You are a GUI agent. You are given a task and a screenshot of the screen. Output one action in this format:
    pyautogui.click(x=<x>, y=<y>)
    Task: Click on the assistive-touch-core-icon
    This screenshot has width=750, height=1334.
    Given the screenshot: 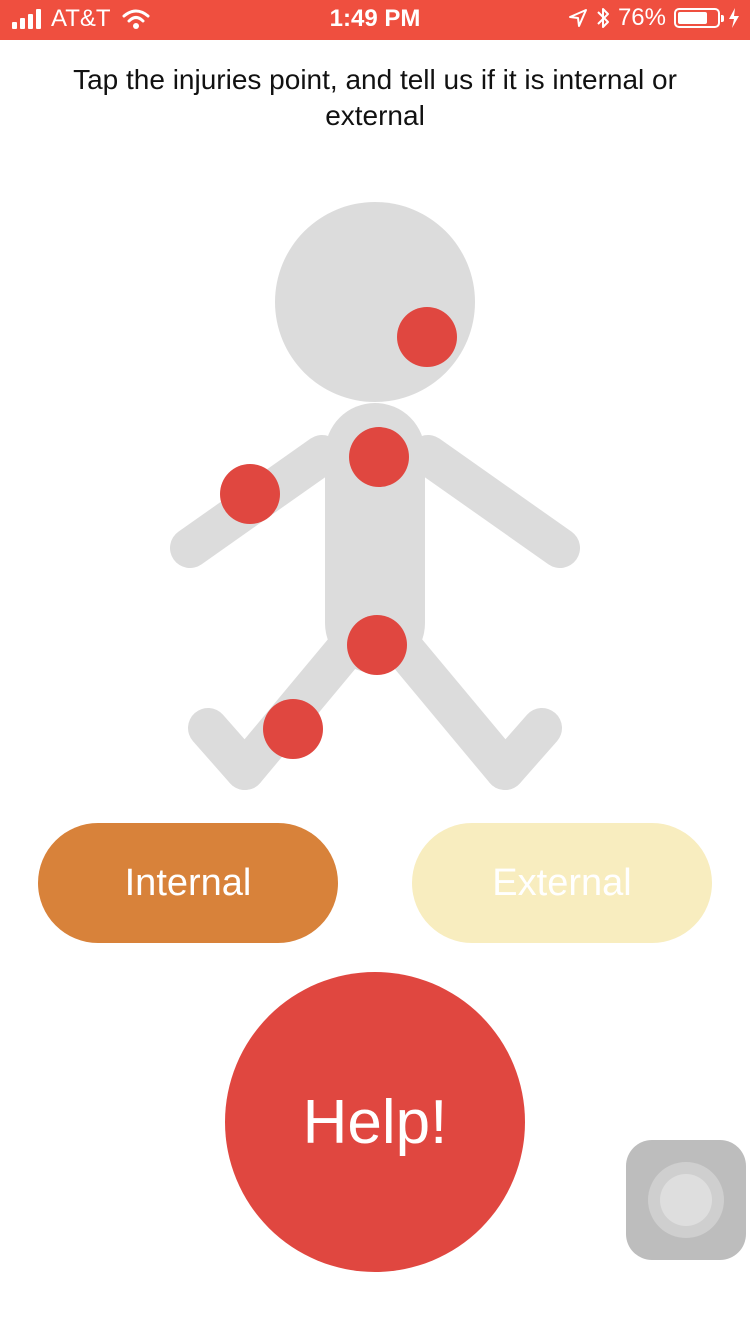 What is the action you would take?
    pyautogui.click(x=686, y=1200)
    